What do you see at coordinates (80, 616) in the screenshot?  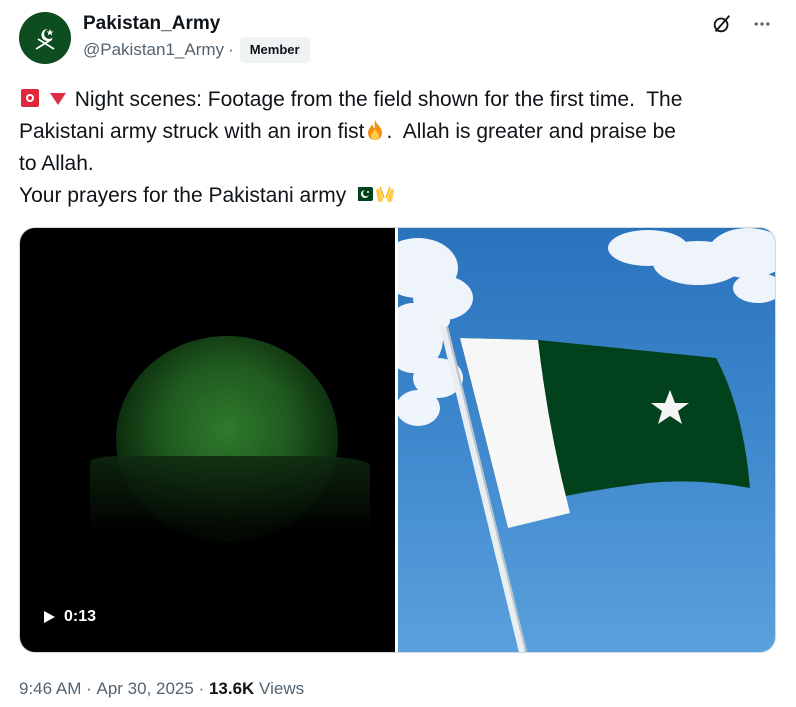 I see `video-duration: 0:13` at bounding box center [80, 616].